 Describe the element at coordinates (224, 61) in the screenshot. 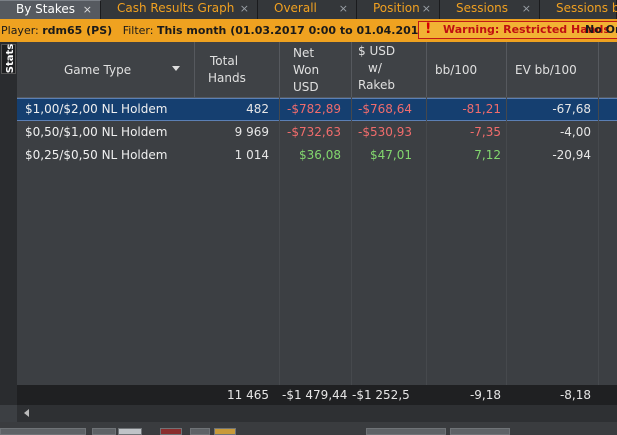

I see `column-label-line: Total` at that location.